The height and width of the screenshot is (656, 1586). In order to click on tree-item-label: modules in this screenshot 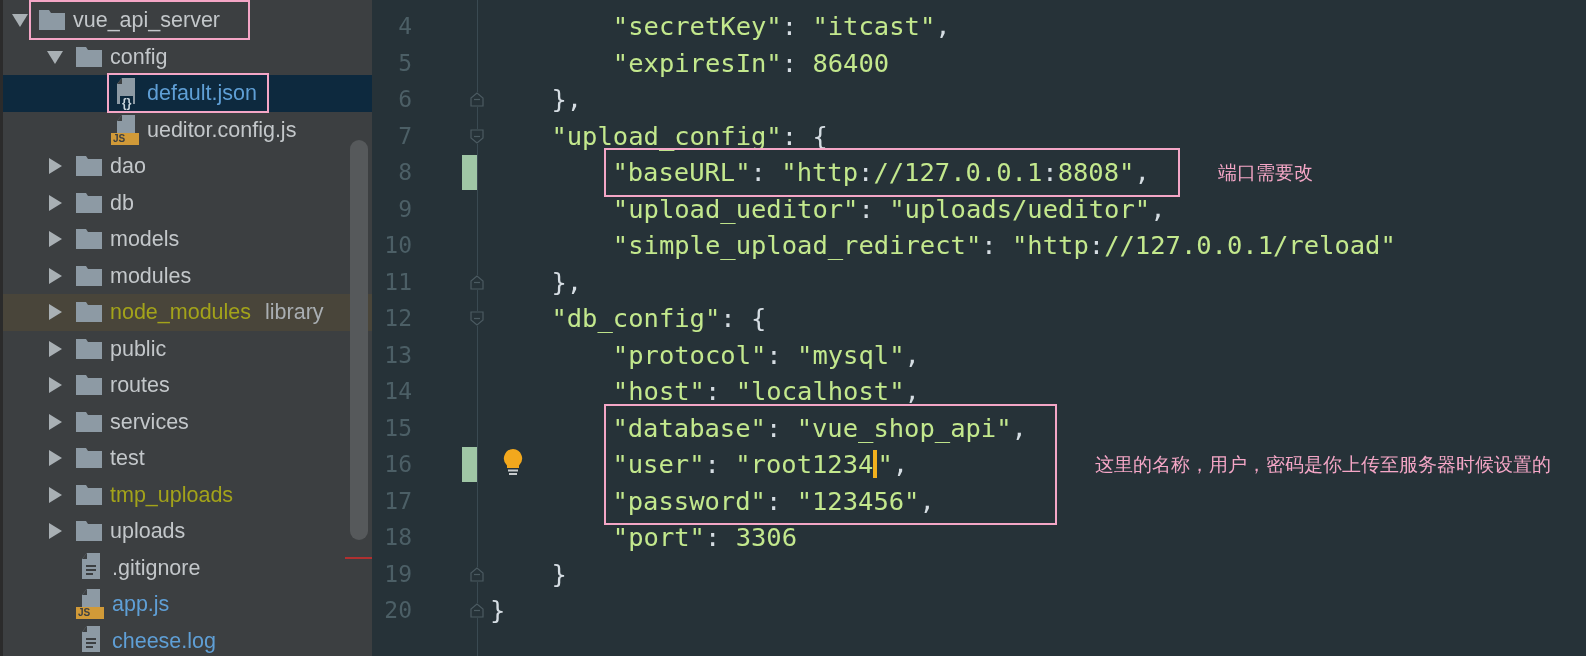, I will do `click(151, 276)`.